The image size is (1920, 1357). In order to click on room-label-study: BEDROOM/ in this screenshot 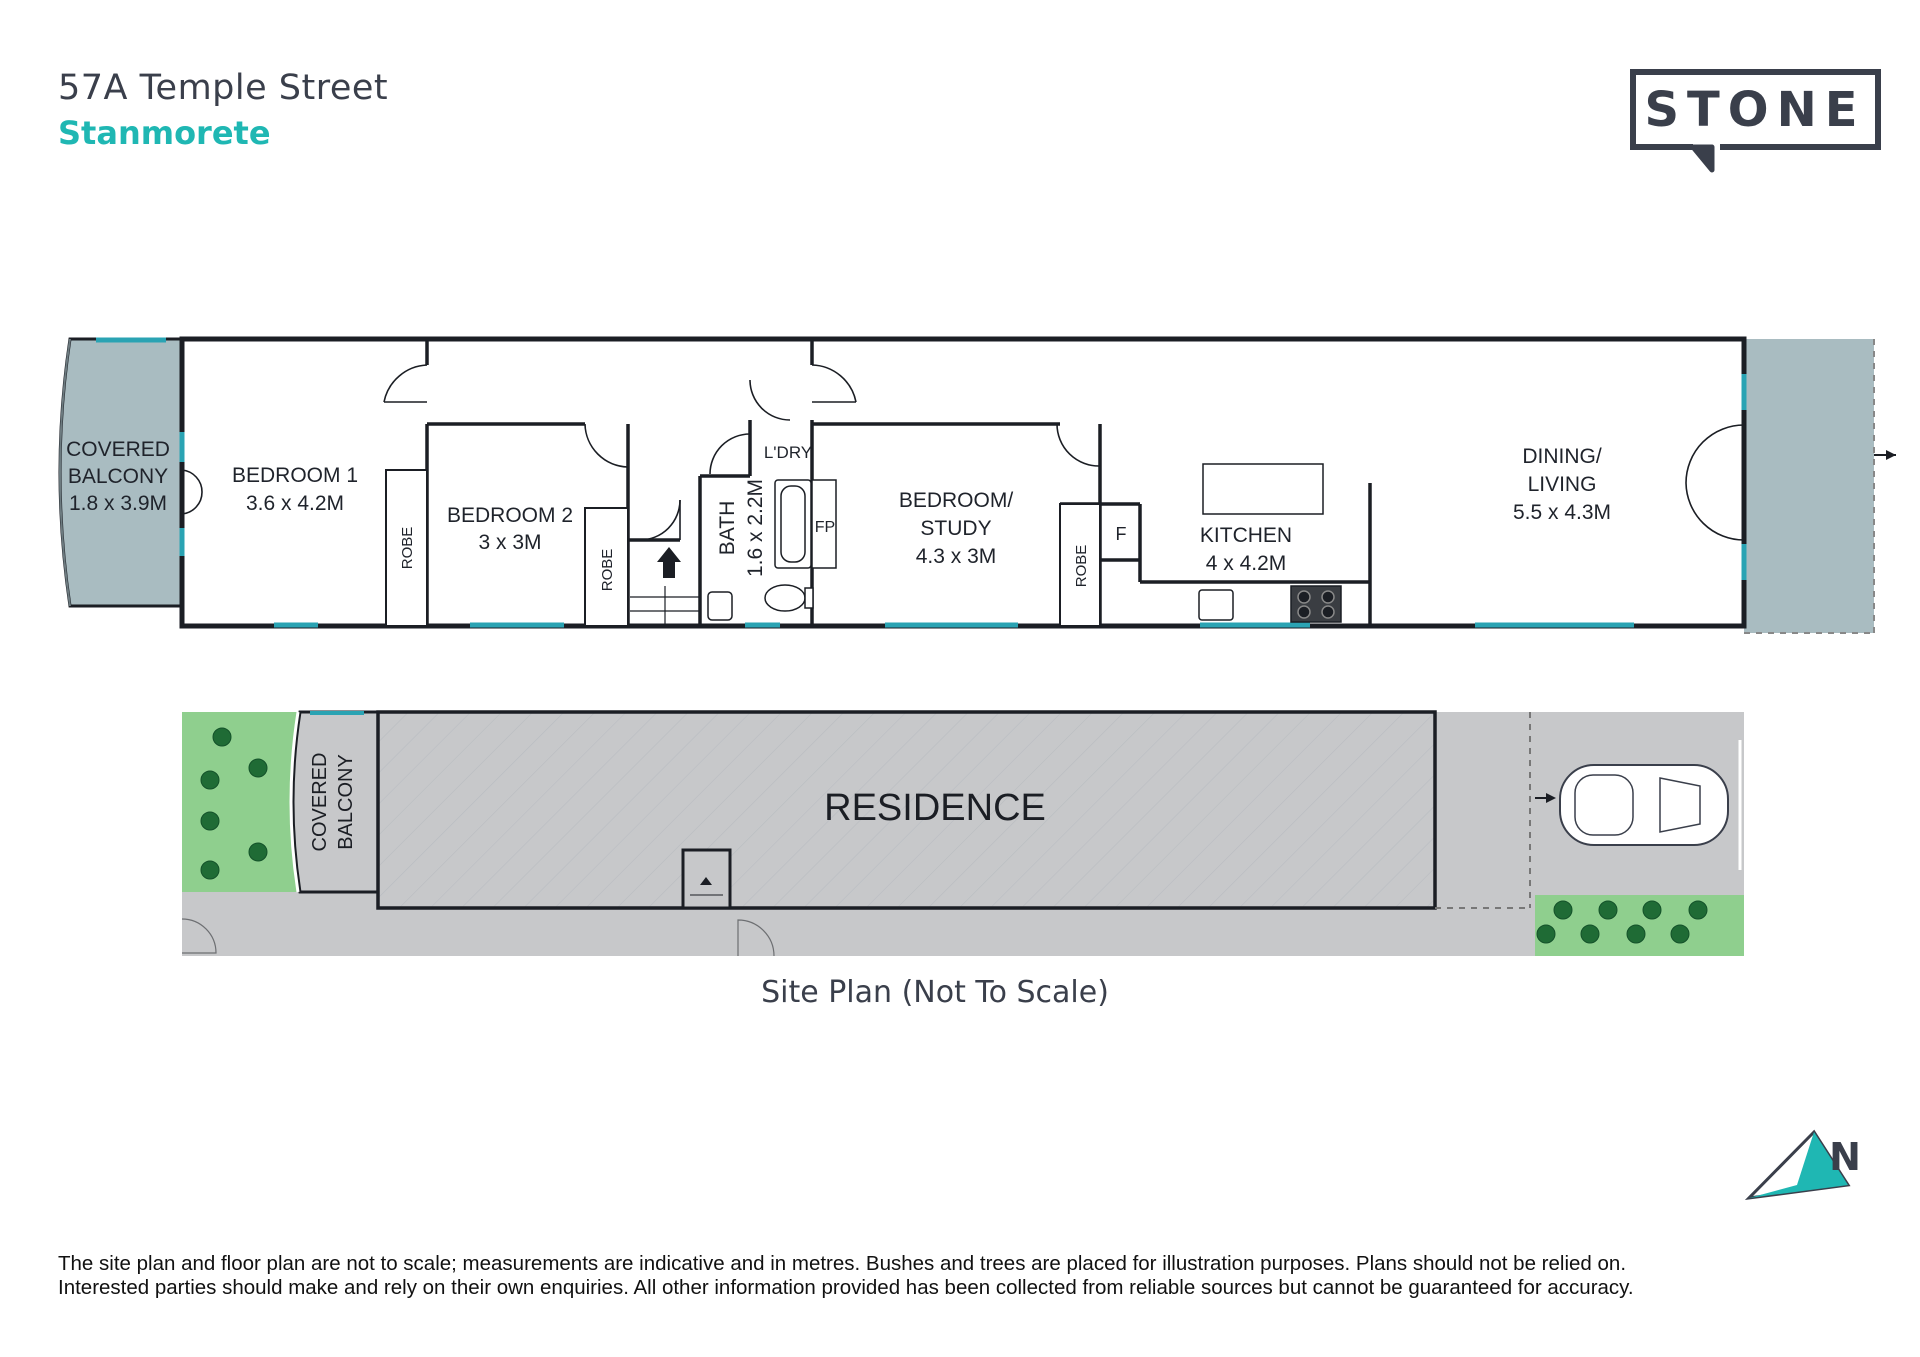, I will do `click(956, 500)`.